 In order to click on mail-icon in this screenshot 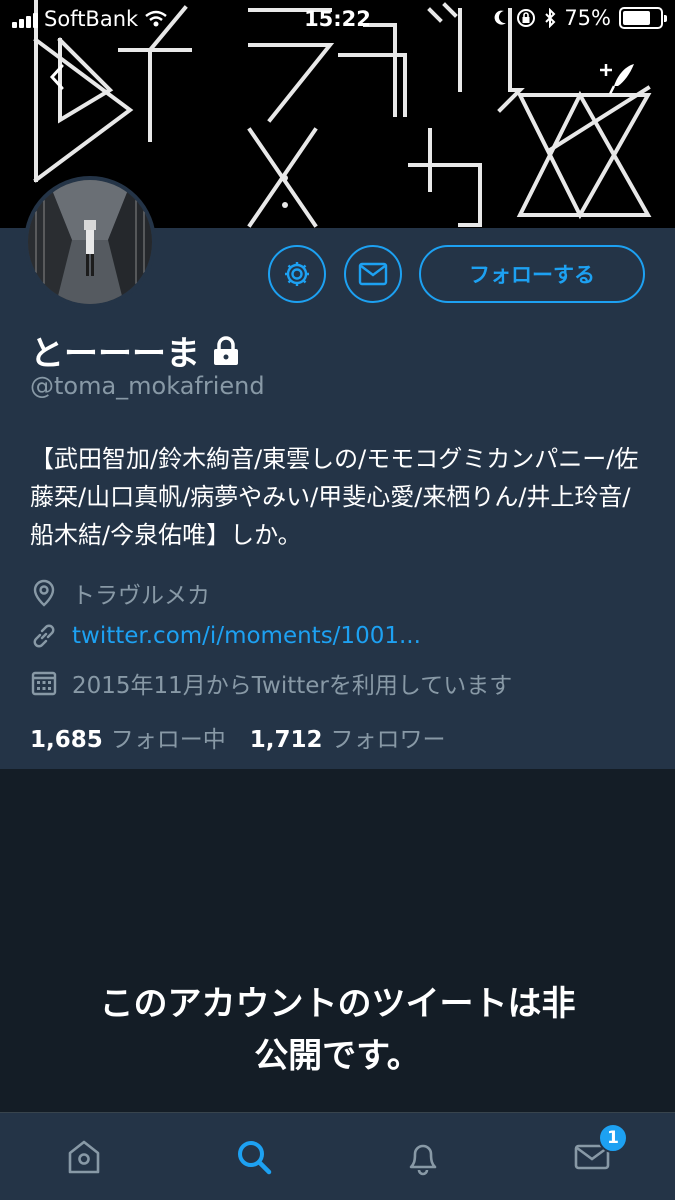, I will do `click(373, 274)`.